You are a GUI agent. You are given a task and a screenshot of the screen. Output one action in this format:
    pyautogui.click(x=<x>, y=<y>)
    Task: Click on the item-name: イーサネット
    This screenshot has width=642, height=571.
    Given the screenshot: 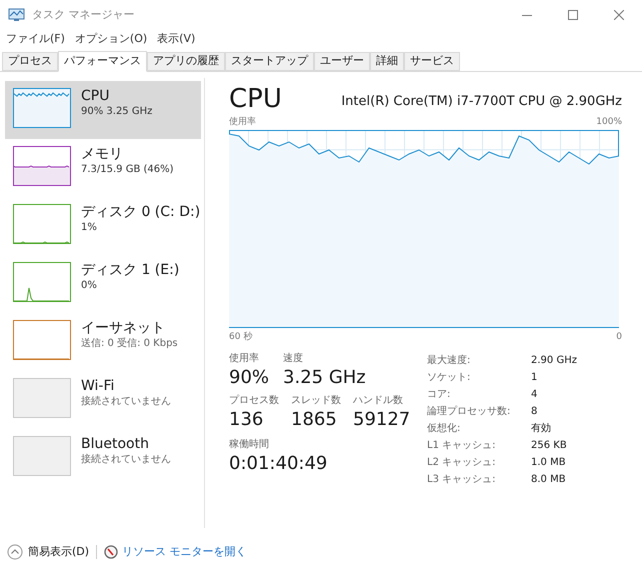 What is the action you would take?
    pyautogui.click(x=123, y=328)
    